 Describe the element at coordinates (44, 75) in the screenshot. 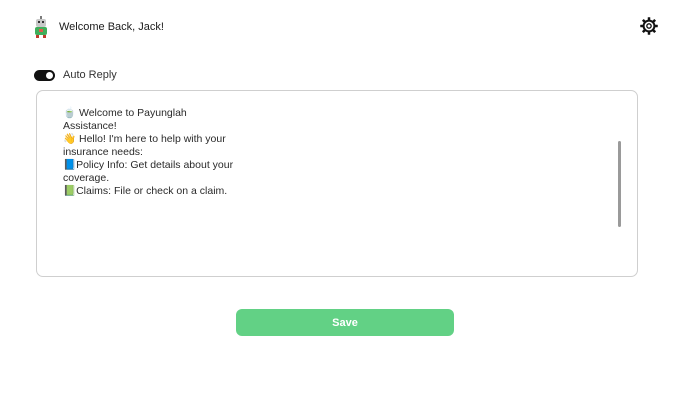

I see `auto-reply-toggle` at that location.